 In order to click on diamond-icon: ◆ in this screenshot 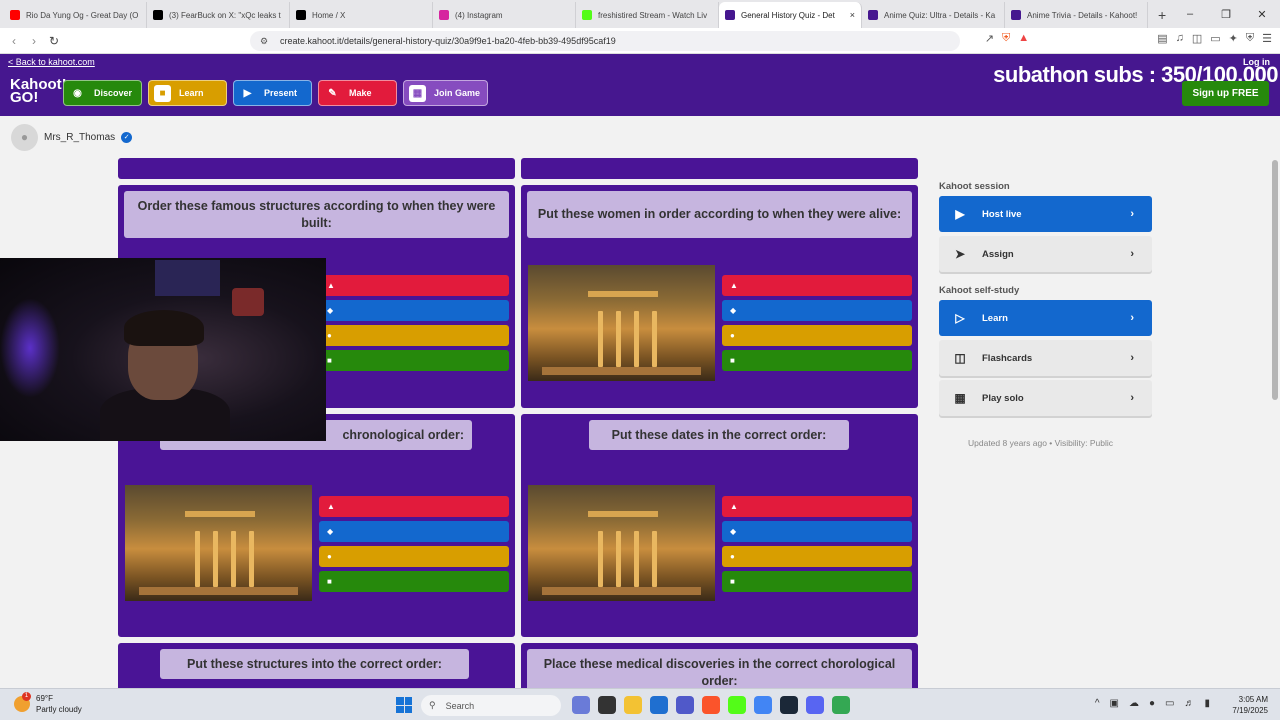, I will do `click(733, 310)`.